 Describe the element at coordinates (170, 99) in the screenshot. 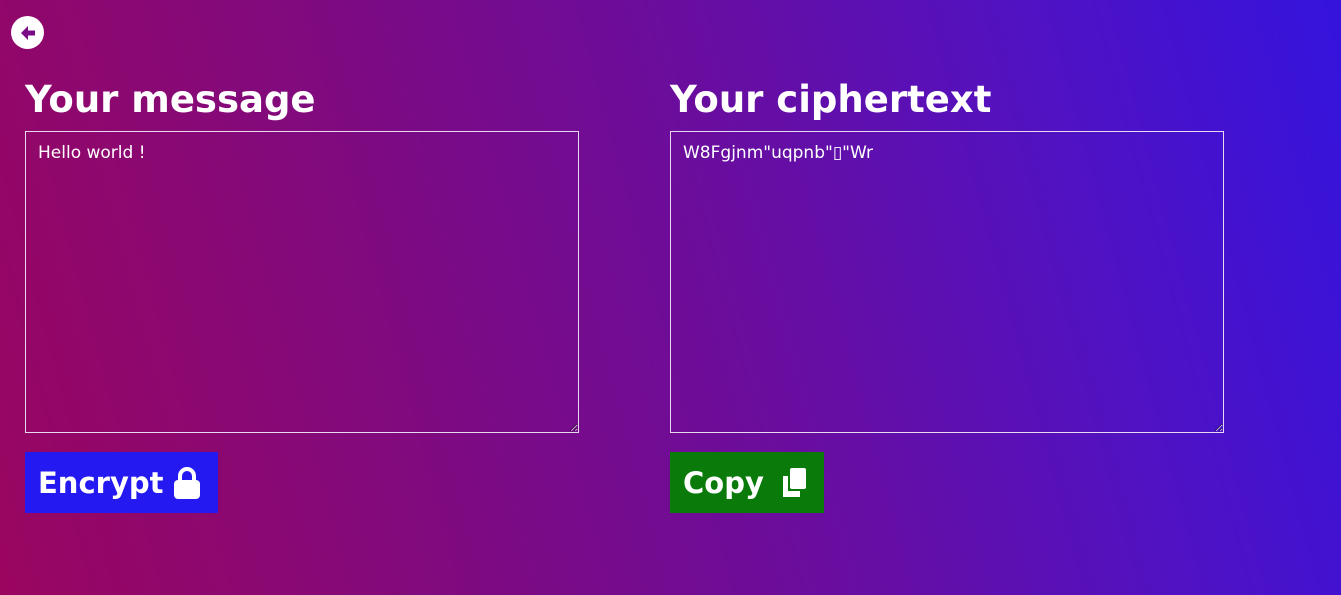

I see `message-heading: Your message` at that location.